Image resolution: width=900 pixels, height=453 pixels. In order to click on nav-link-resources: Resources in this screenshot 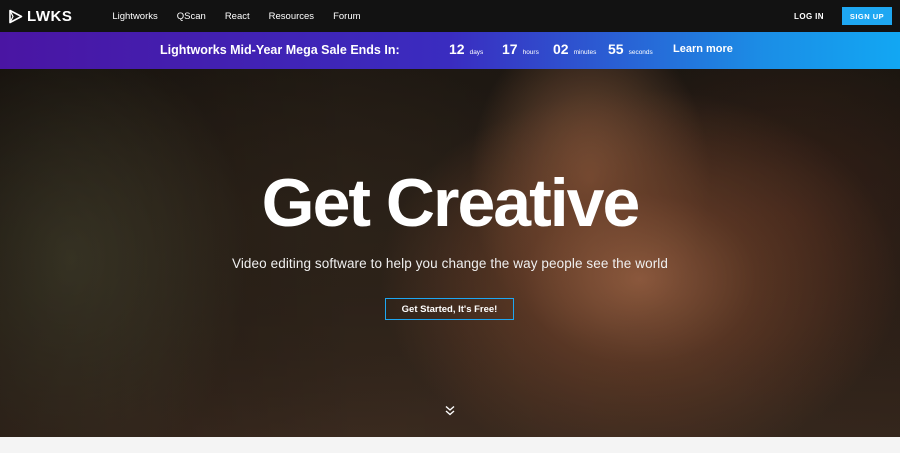, I will do `click(291, 16)`.